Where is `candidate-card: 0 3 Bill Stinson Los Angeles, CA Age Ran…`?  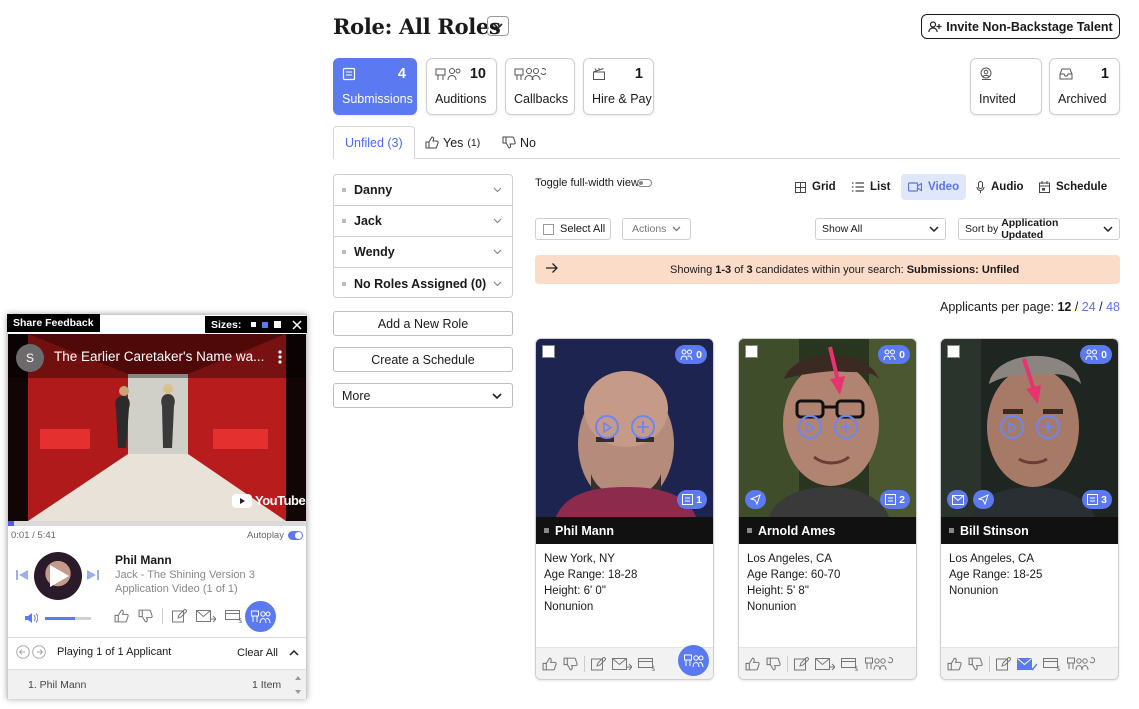
candidate-card: 0 3 Bill Stinson Los Angeles, CA Age Ran… is located at coordinates (1029, 509).